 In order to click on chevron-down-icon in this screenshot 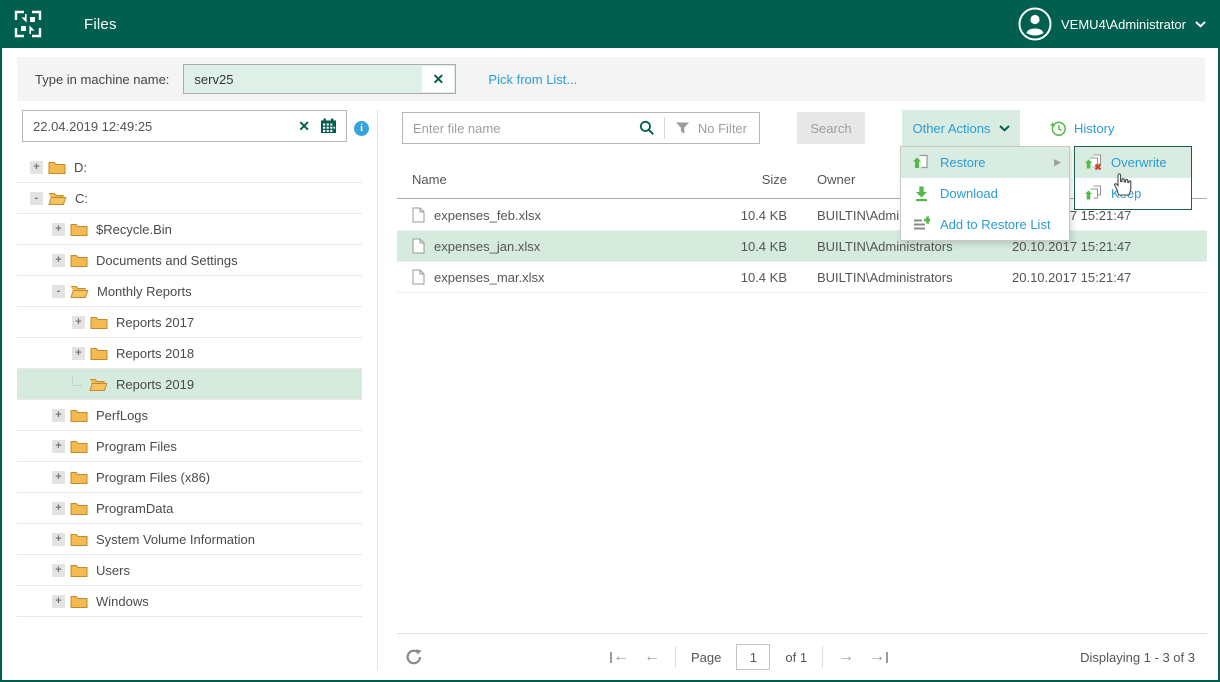, I will do `click(1004, 128)`.